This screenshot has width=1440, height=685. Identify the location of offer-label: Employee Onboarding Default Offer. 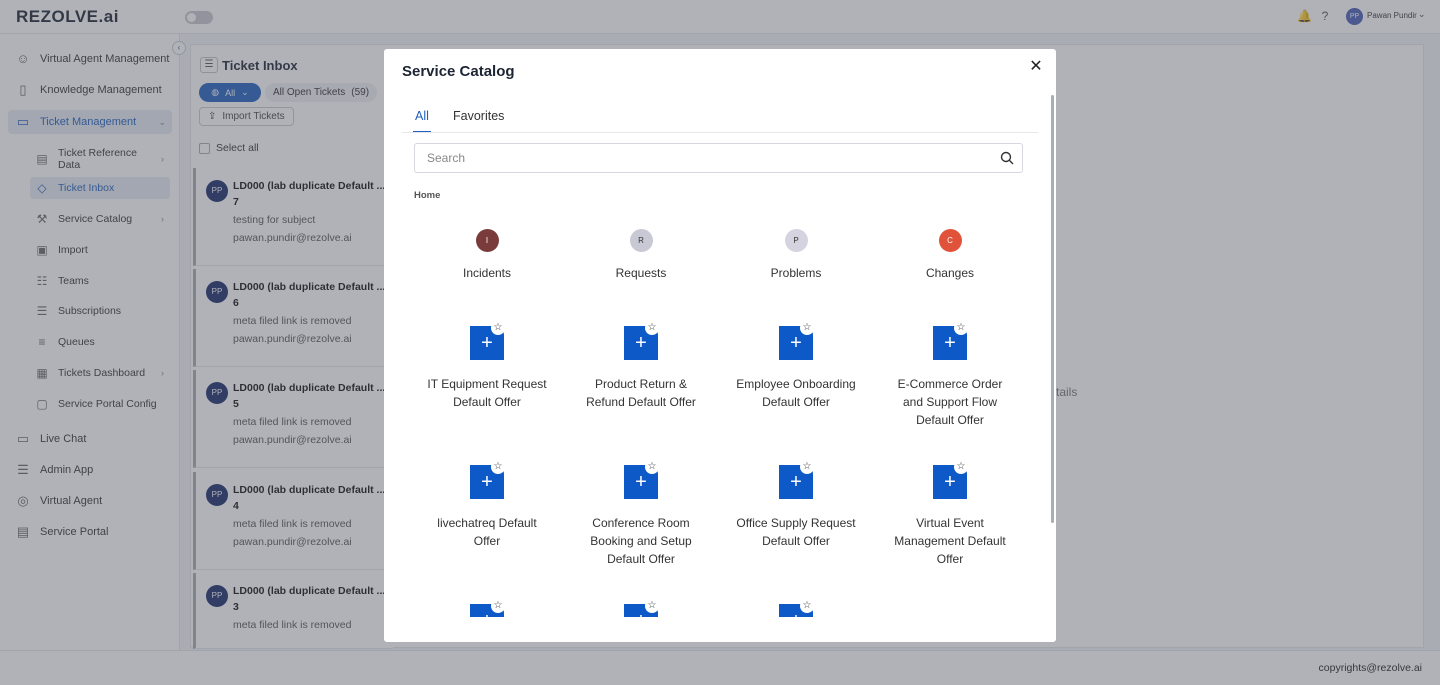
(796, 393).